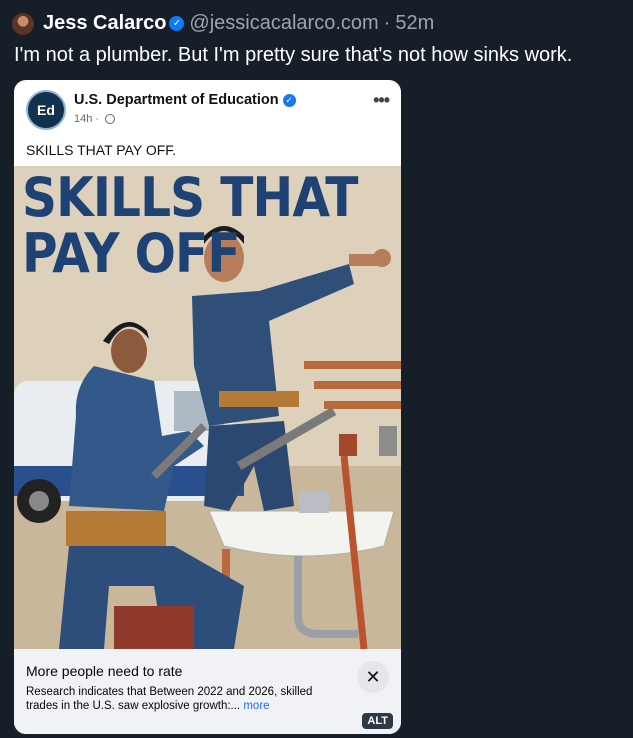  Describe the element at coordinates (101, 150) in the screenshot. I see `embed-caption: SKILLS THAT PAY OFF.` at that location.